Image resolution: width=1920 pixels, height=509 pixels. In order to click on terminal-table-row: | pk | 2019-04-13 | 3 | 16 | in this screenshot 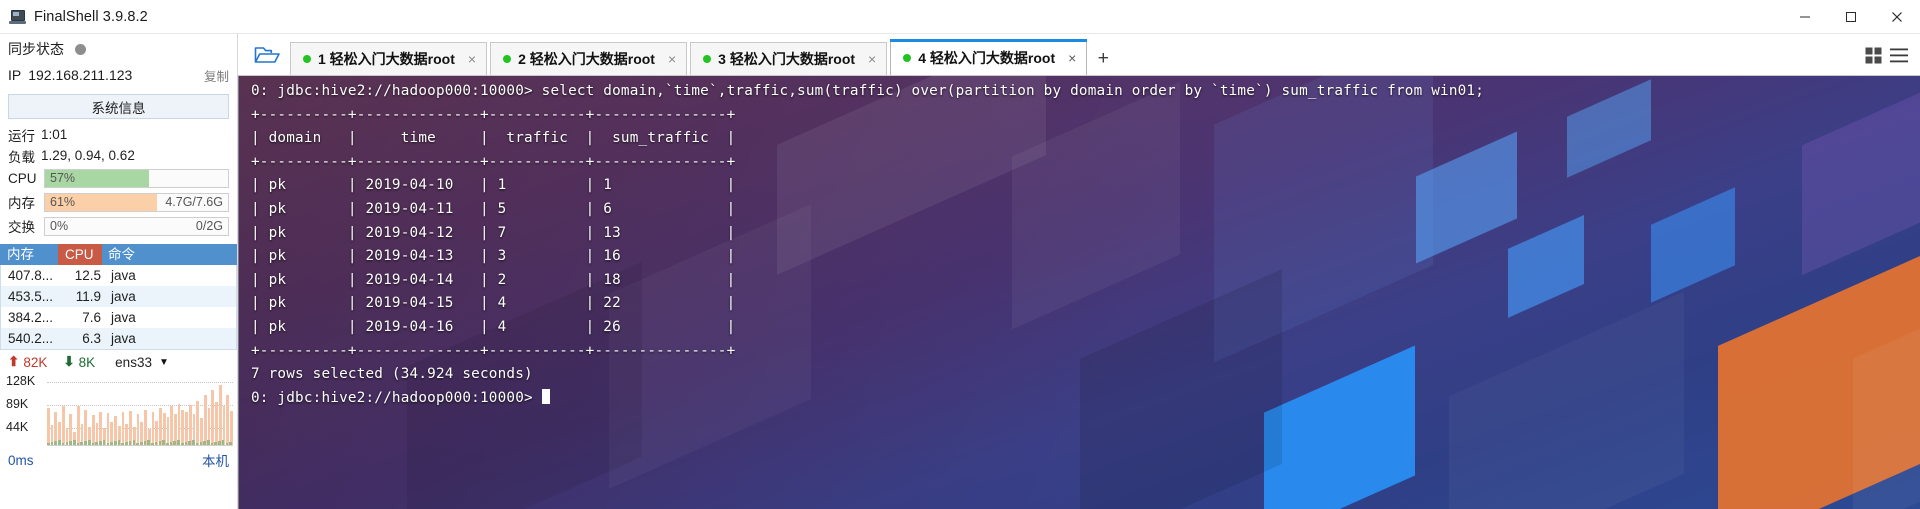, I will do `click(493, 256)`.